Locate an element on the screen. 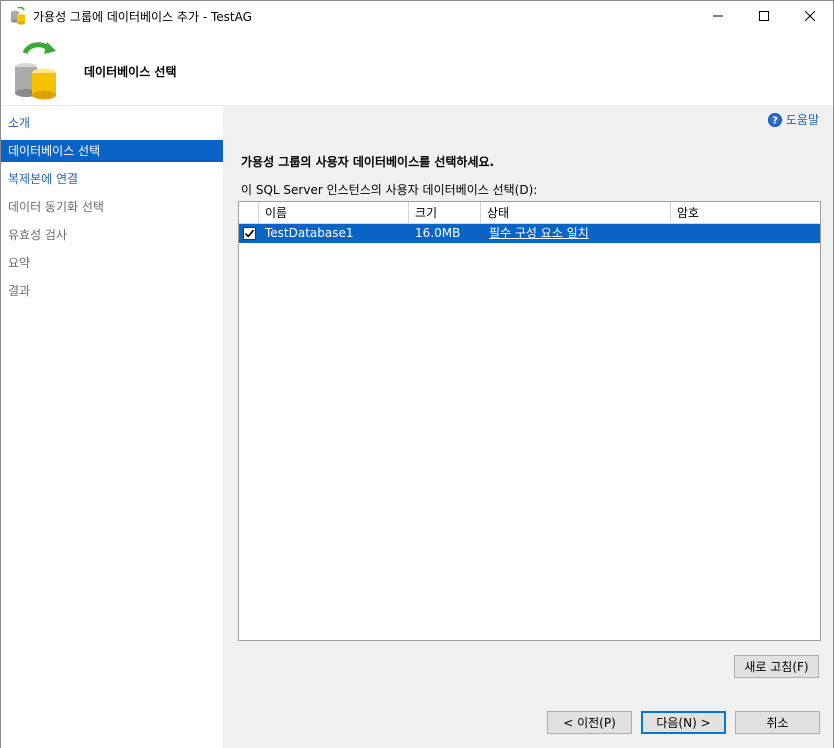 This screenshot has width=834, height=748. grid-label: 이 SQL Server 인스턴스의 사용자 데이터베이스 선택(D): is located at coordinates (389, 190).